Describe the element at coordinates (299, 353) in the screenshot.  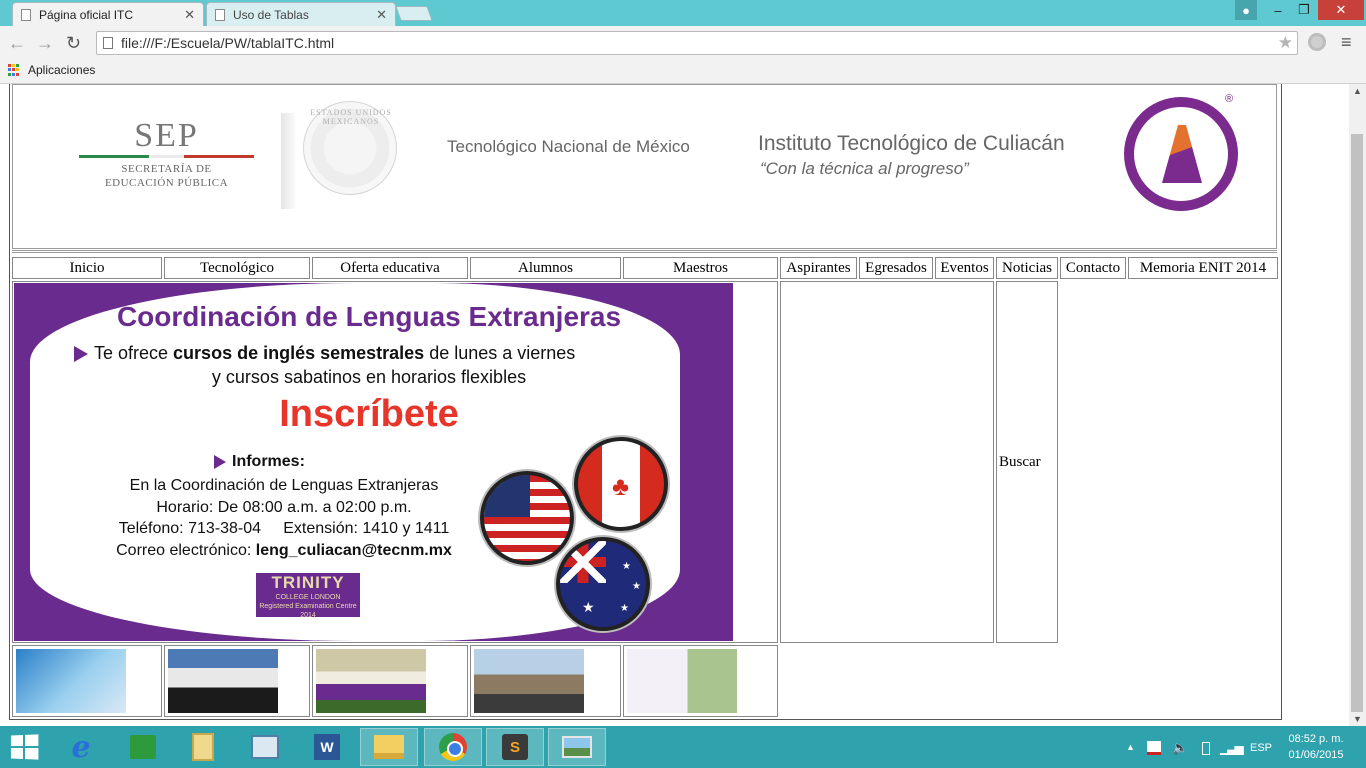
I see `banner-line1-bold: cursos de inglés semestrales` at that location.